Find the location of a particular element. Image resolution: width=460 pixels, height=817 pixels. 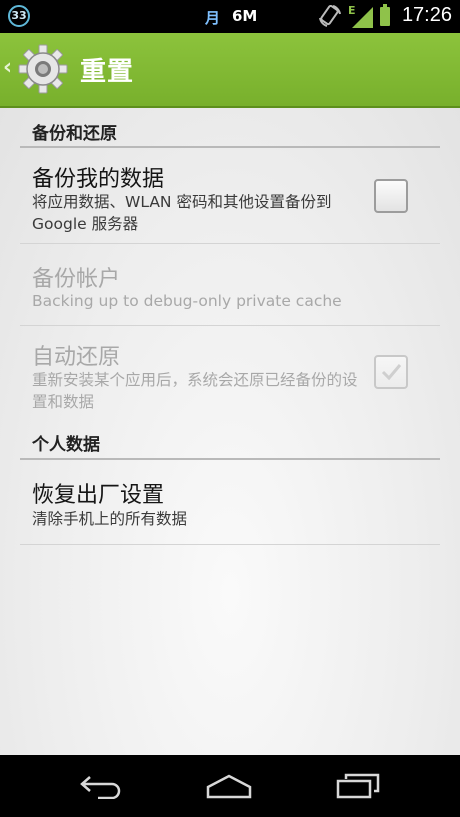

up-navigation-icon: ‹ is located at coordinates (7, 67).